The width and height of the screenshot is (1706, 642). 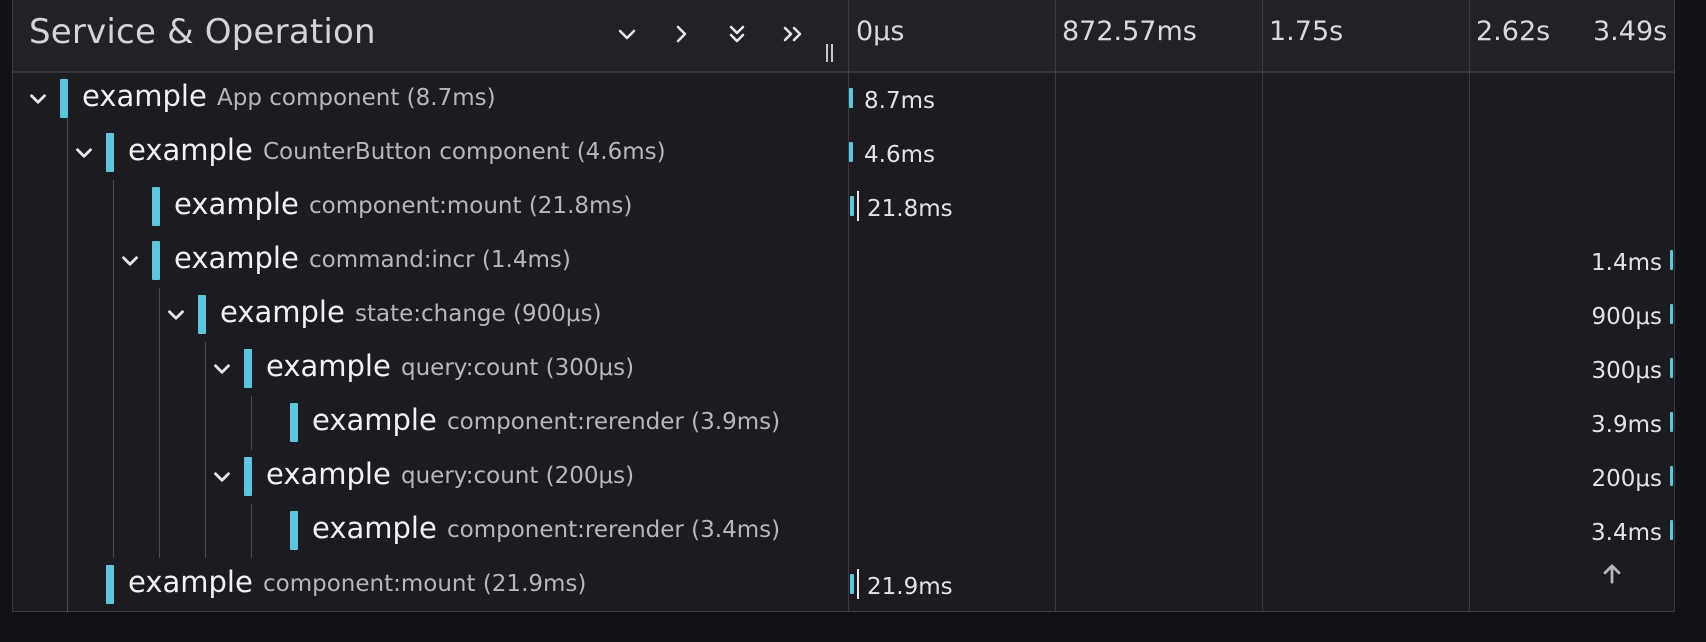 I want to click on span-row: example query:count (200μs) 200μs, so click(x=843, y=477).